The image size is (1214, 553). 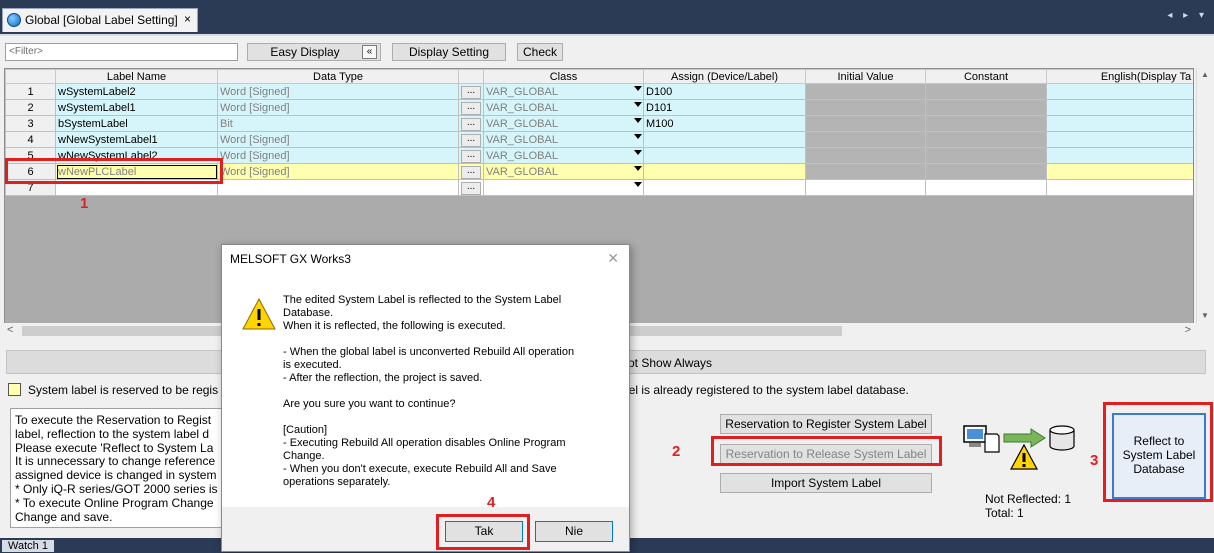 I want to click on dialog-footer: Tak Nie, so click(x=425, y=529).